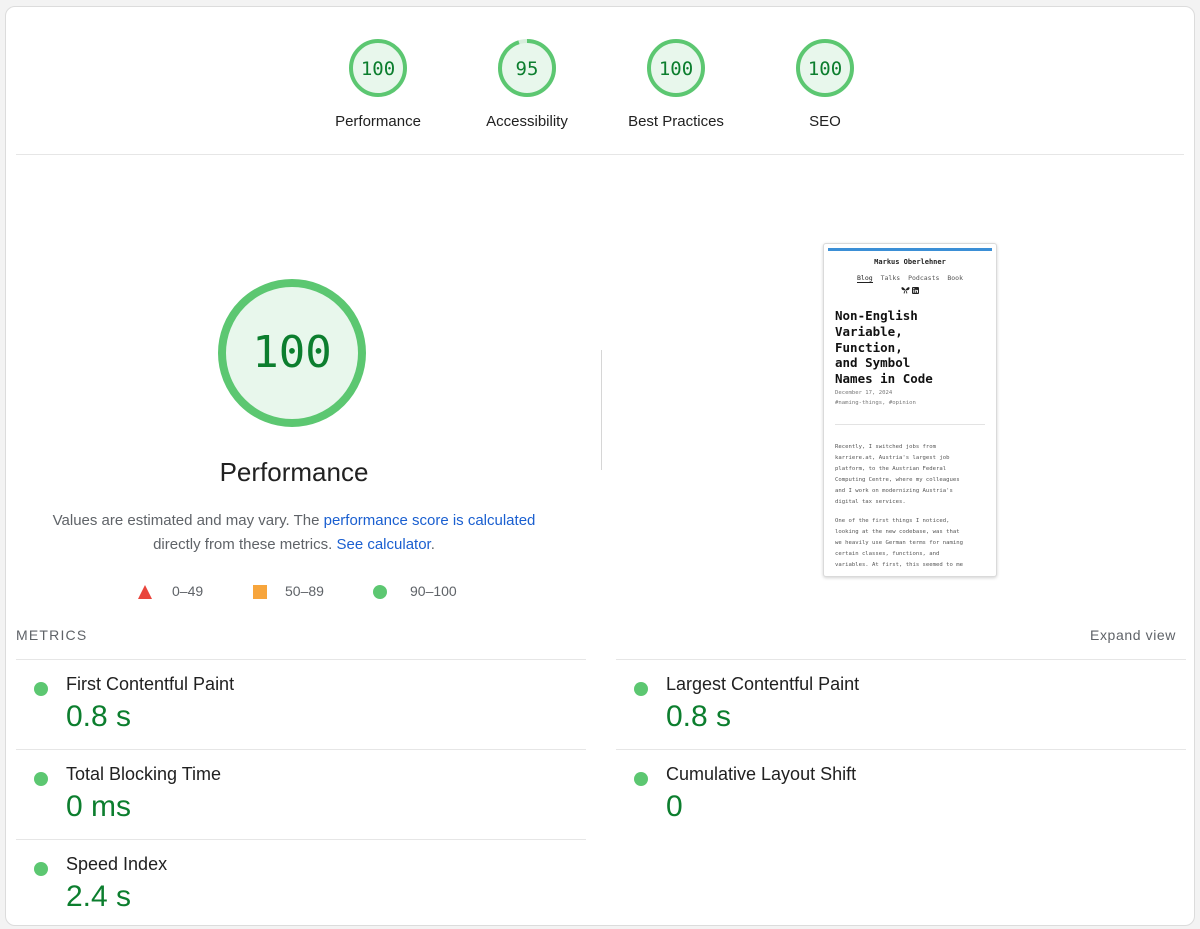  I want to click on paragraph-line: we heavily use German terms for naming, so click(899, 543).